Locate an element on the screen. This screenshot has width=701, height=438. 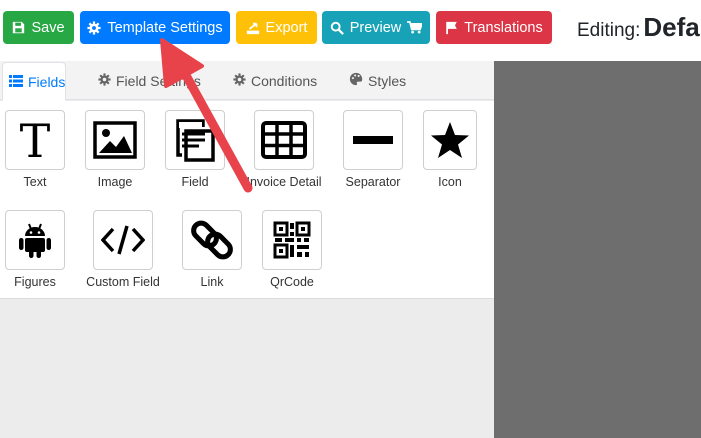
tool-invoice-detail: Invoice Detail is located at coordinates (284, 149).